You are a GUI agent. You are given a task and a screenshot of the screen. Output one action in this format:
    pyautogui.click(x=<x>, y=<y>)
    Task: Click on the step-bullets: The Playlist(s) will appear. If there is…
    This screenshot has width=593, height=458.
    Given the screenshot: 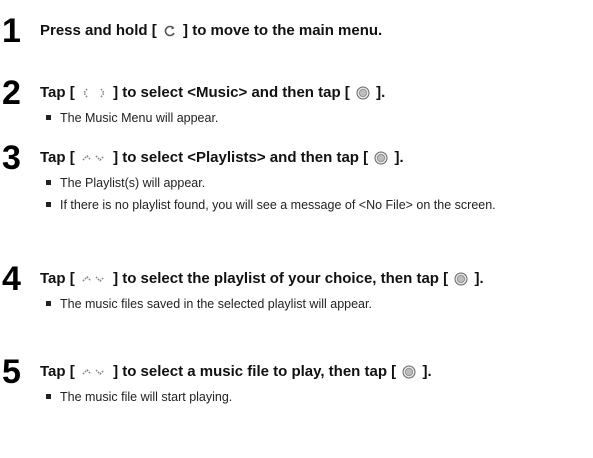 What is the action you would take?
    pyautogui.click(x=306, y=197)
    